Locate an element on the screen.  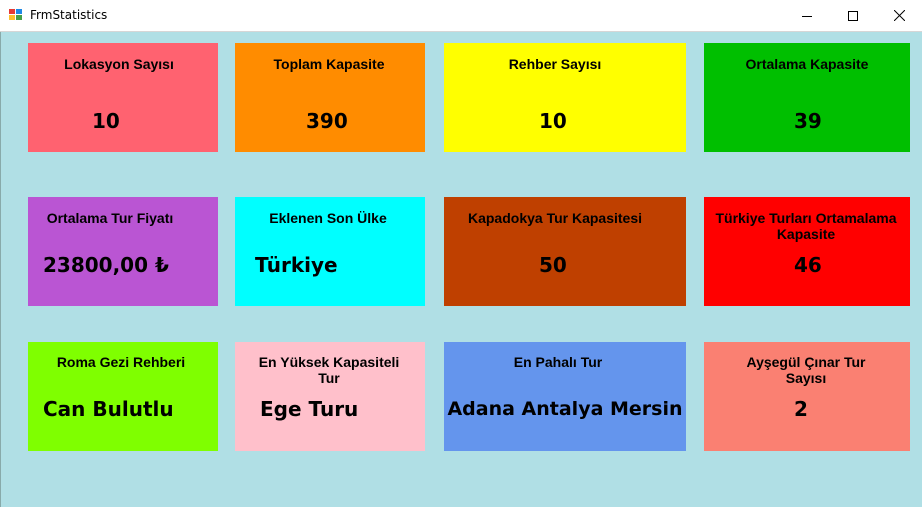
app-icon is located at coordinates (16, 15).